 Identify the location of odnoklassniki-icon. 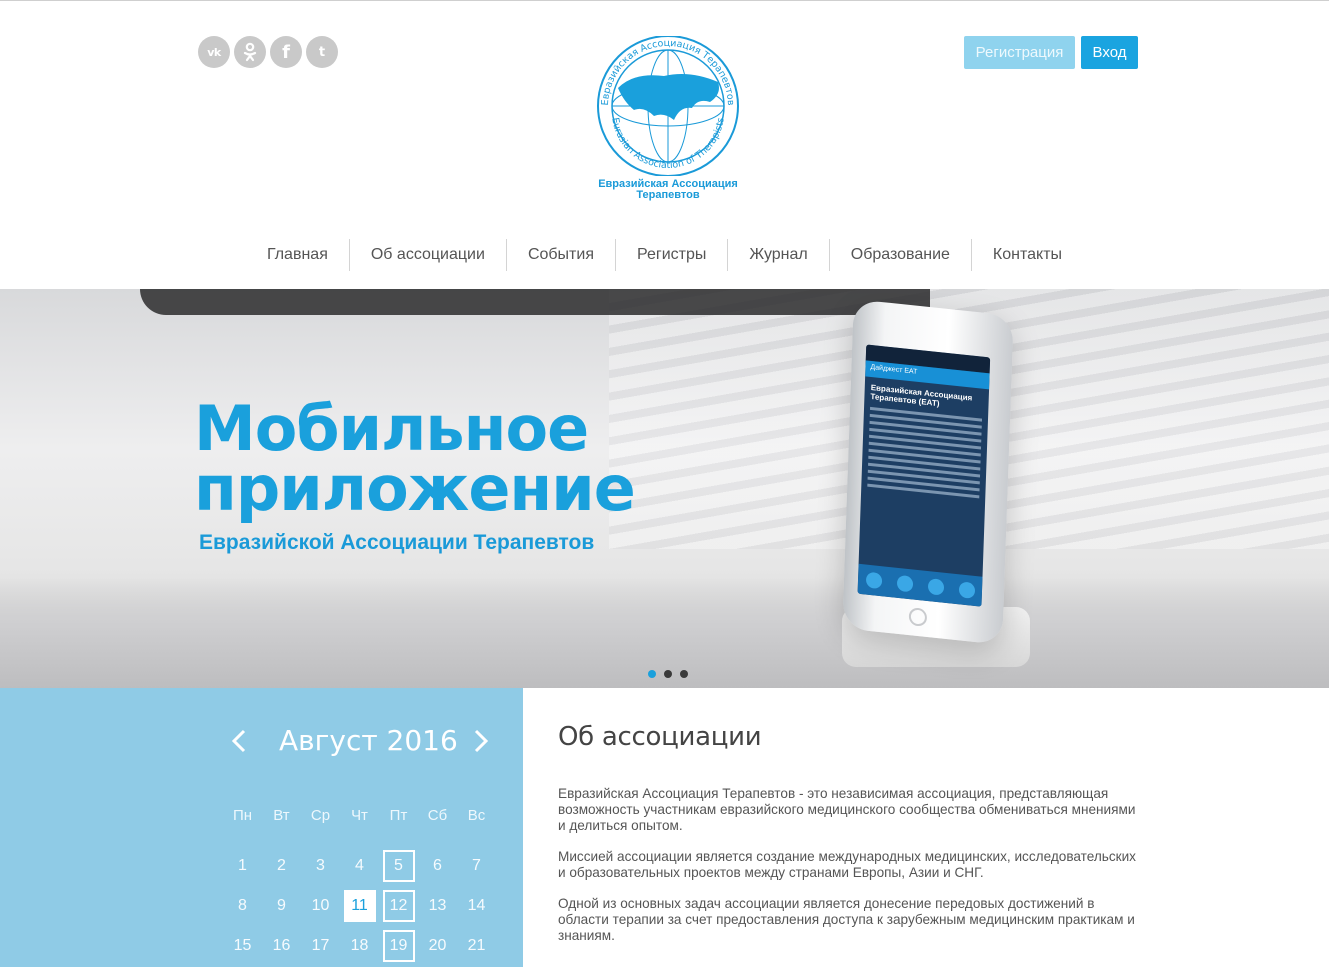
(250, 52).